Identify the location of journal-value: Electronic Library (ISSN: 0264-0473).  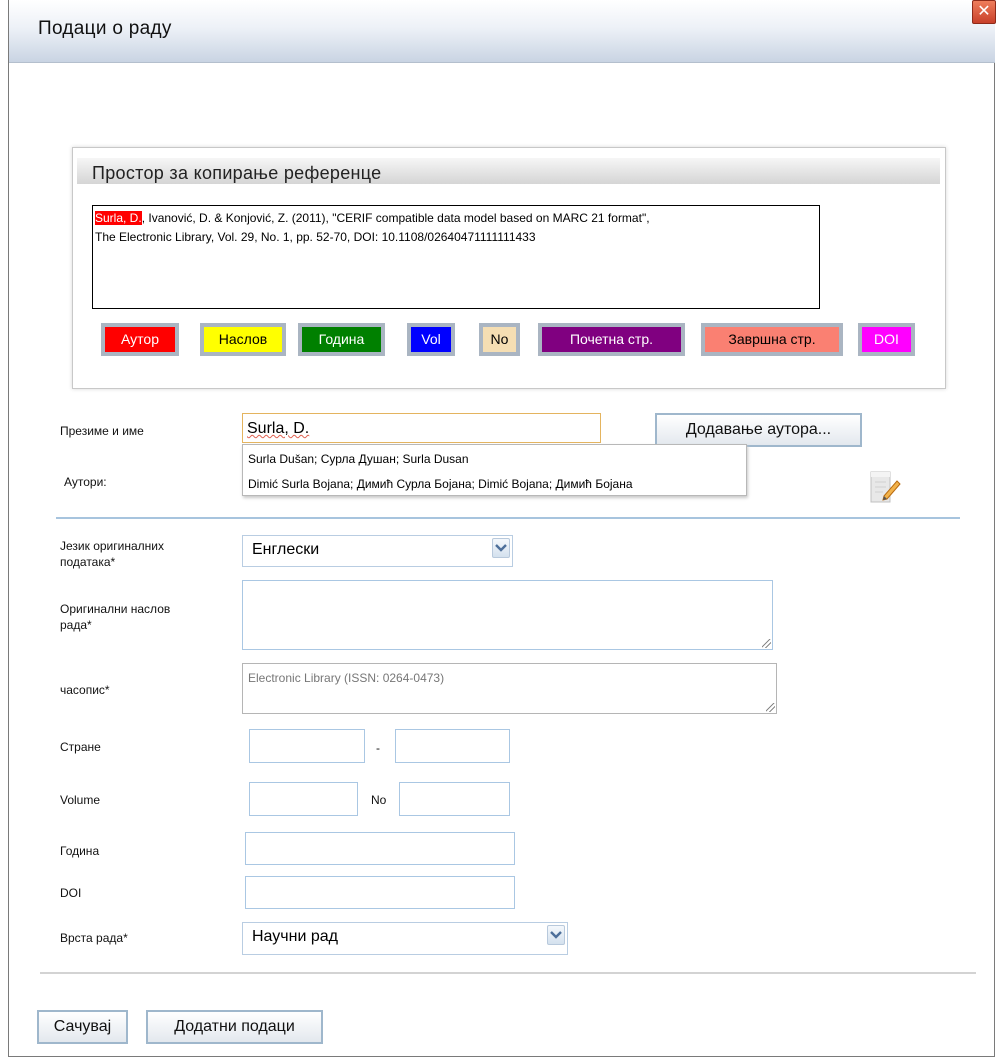
(346, 678).